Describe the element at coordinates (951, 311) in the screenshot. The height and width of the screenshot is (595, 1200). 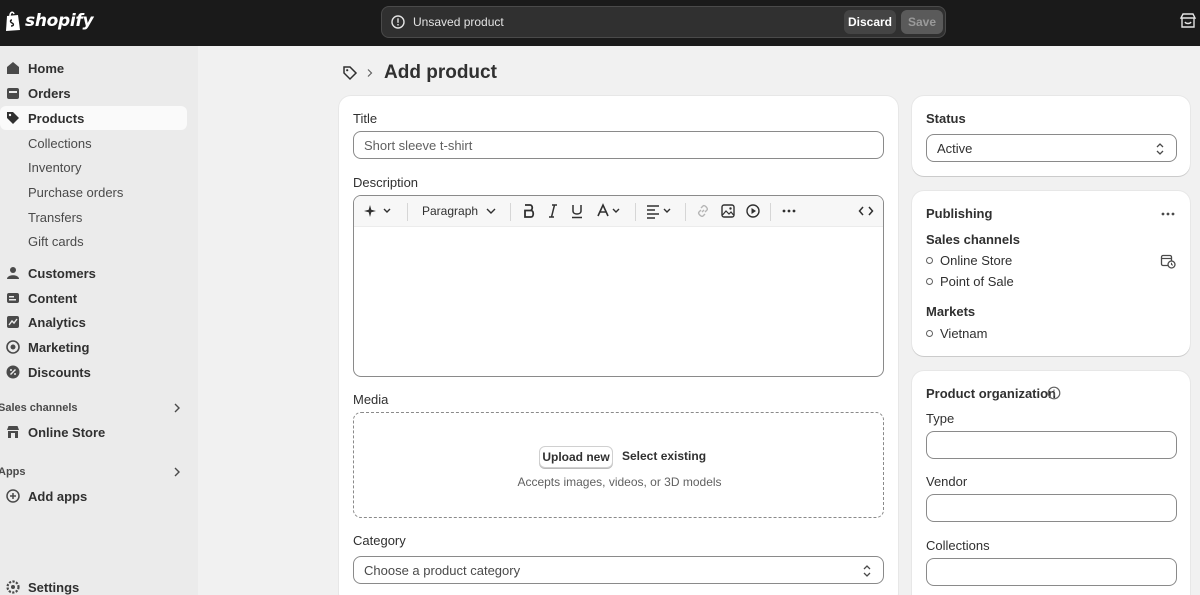
I see `markets-label: Markets` at that location.